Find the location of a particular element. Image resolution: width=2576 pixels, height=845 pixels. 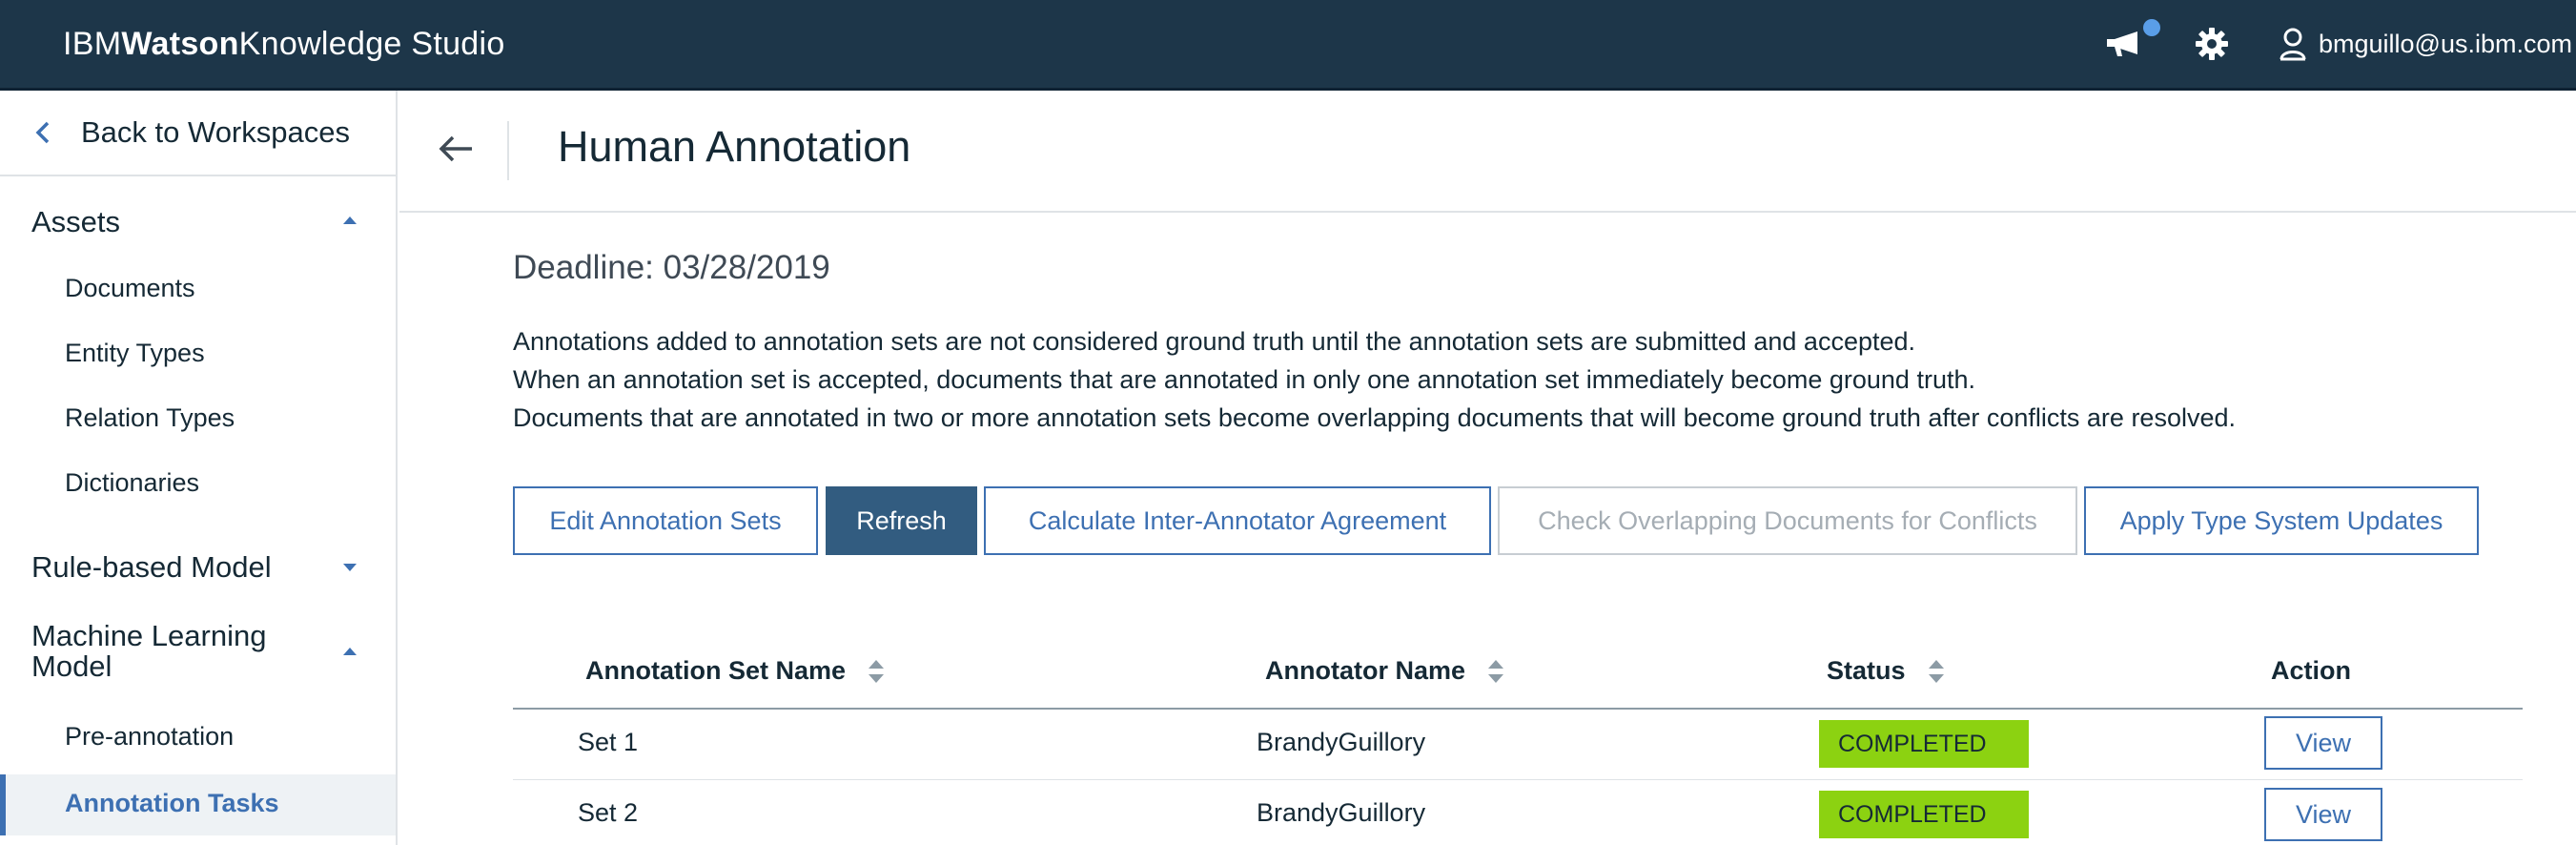

user-menu-button is located at coordinates (2295, 44).